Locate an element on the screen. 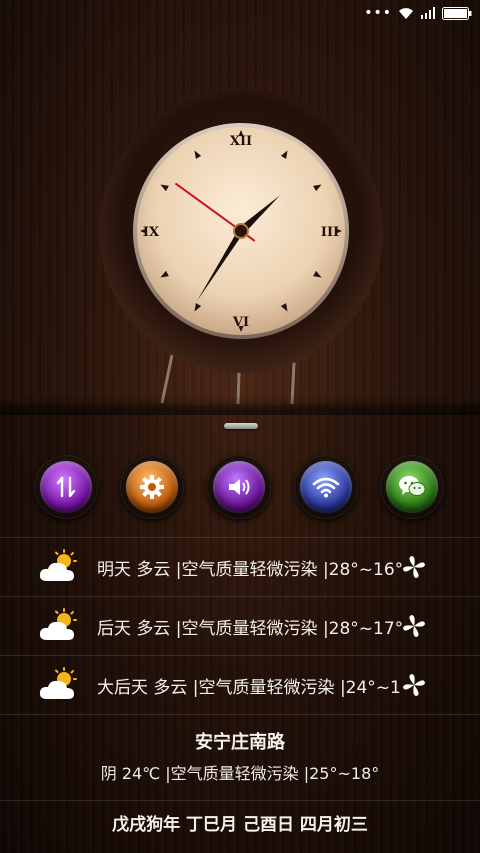  numeral-12: XII is located at coordinates (241, 141).